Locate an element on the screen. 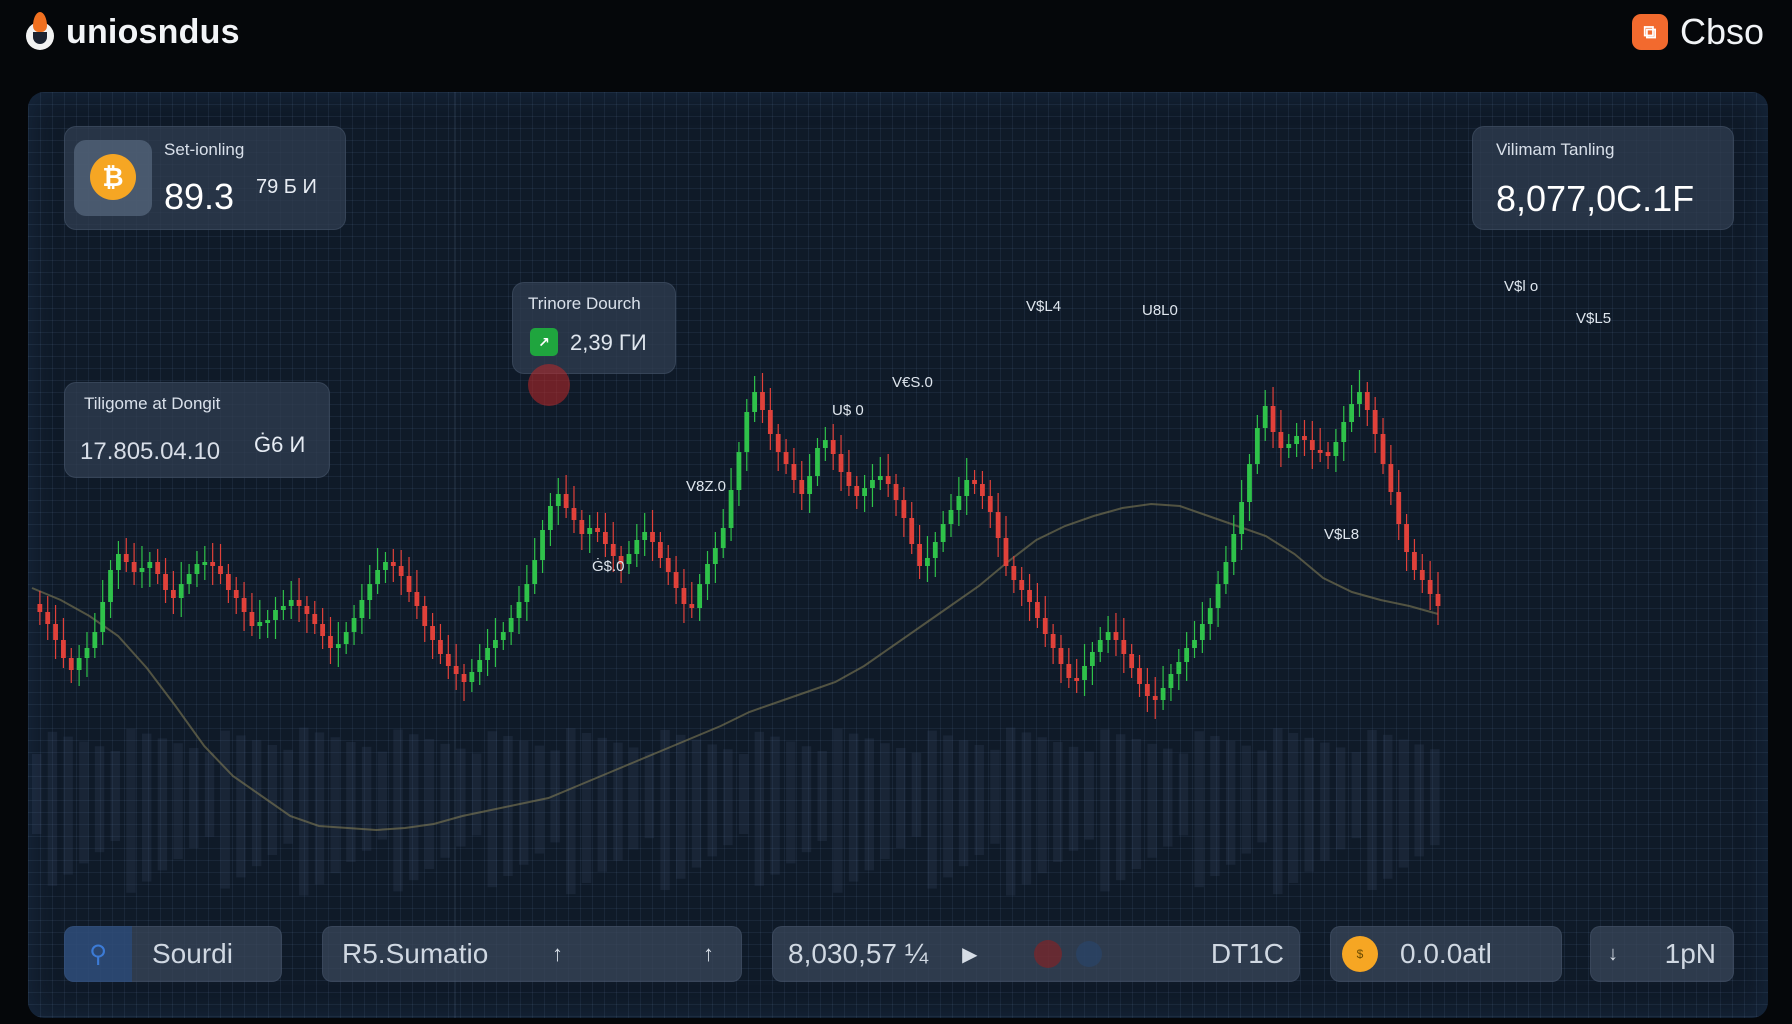  coin-icon: $ is located at coordinates (1360, 954).